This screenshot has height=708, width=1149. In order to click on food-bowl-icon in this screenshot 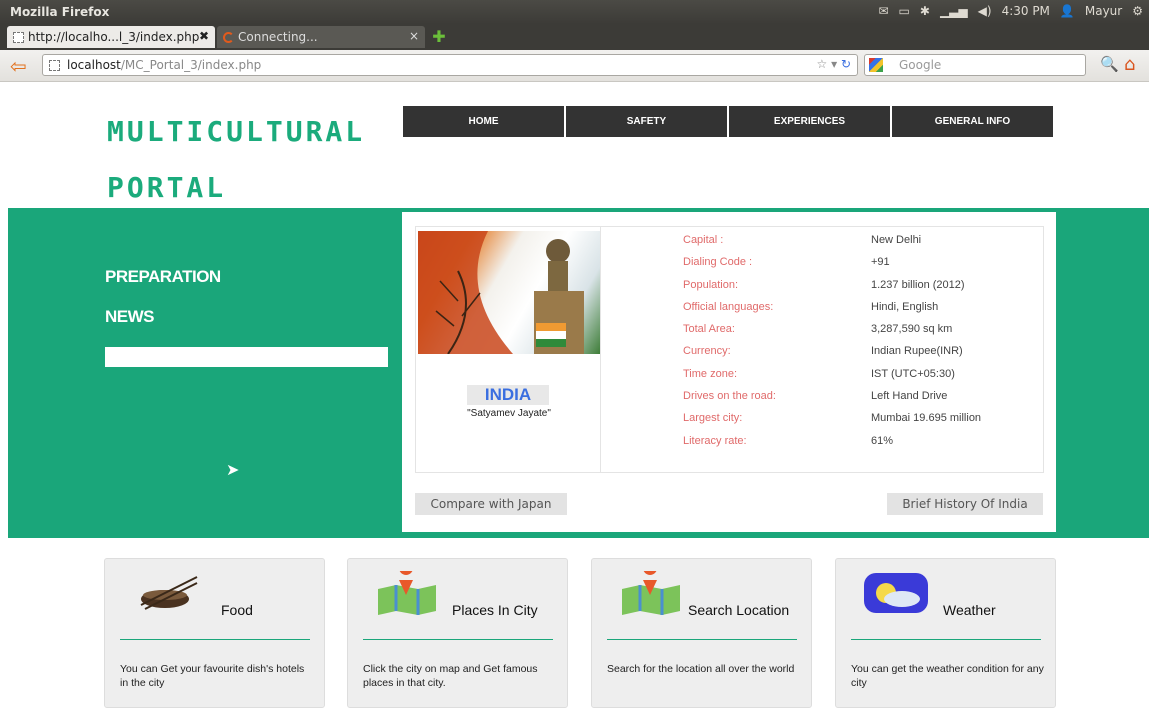, I will do `click(169, 593)`.